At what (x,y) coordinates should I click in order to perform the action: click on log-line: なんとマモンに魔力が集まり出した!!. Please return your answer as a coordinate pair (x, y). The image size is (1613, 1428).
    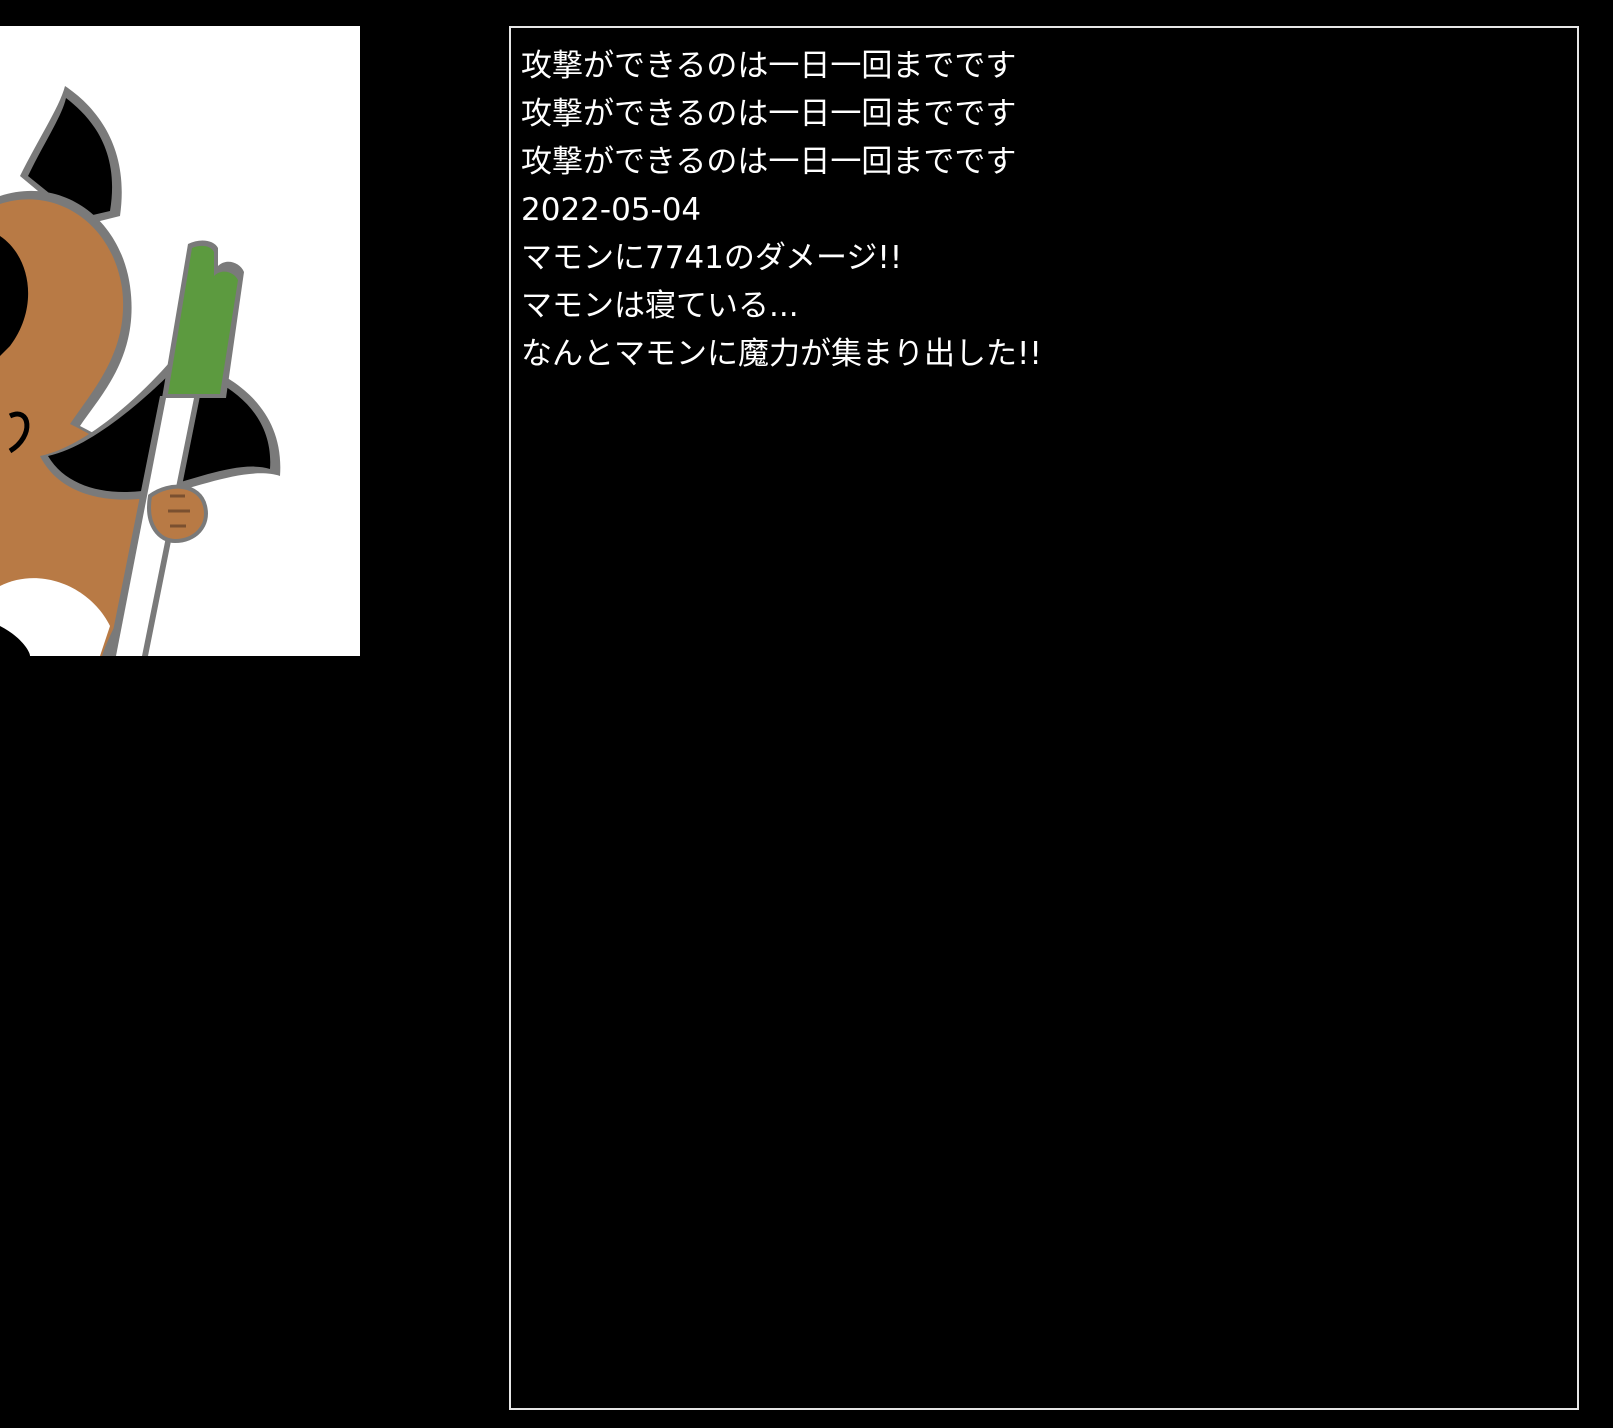
    Looking at the image, I should click on (781, 354).